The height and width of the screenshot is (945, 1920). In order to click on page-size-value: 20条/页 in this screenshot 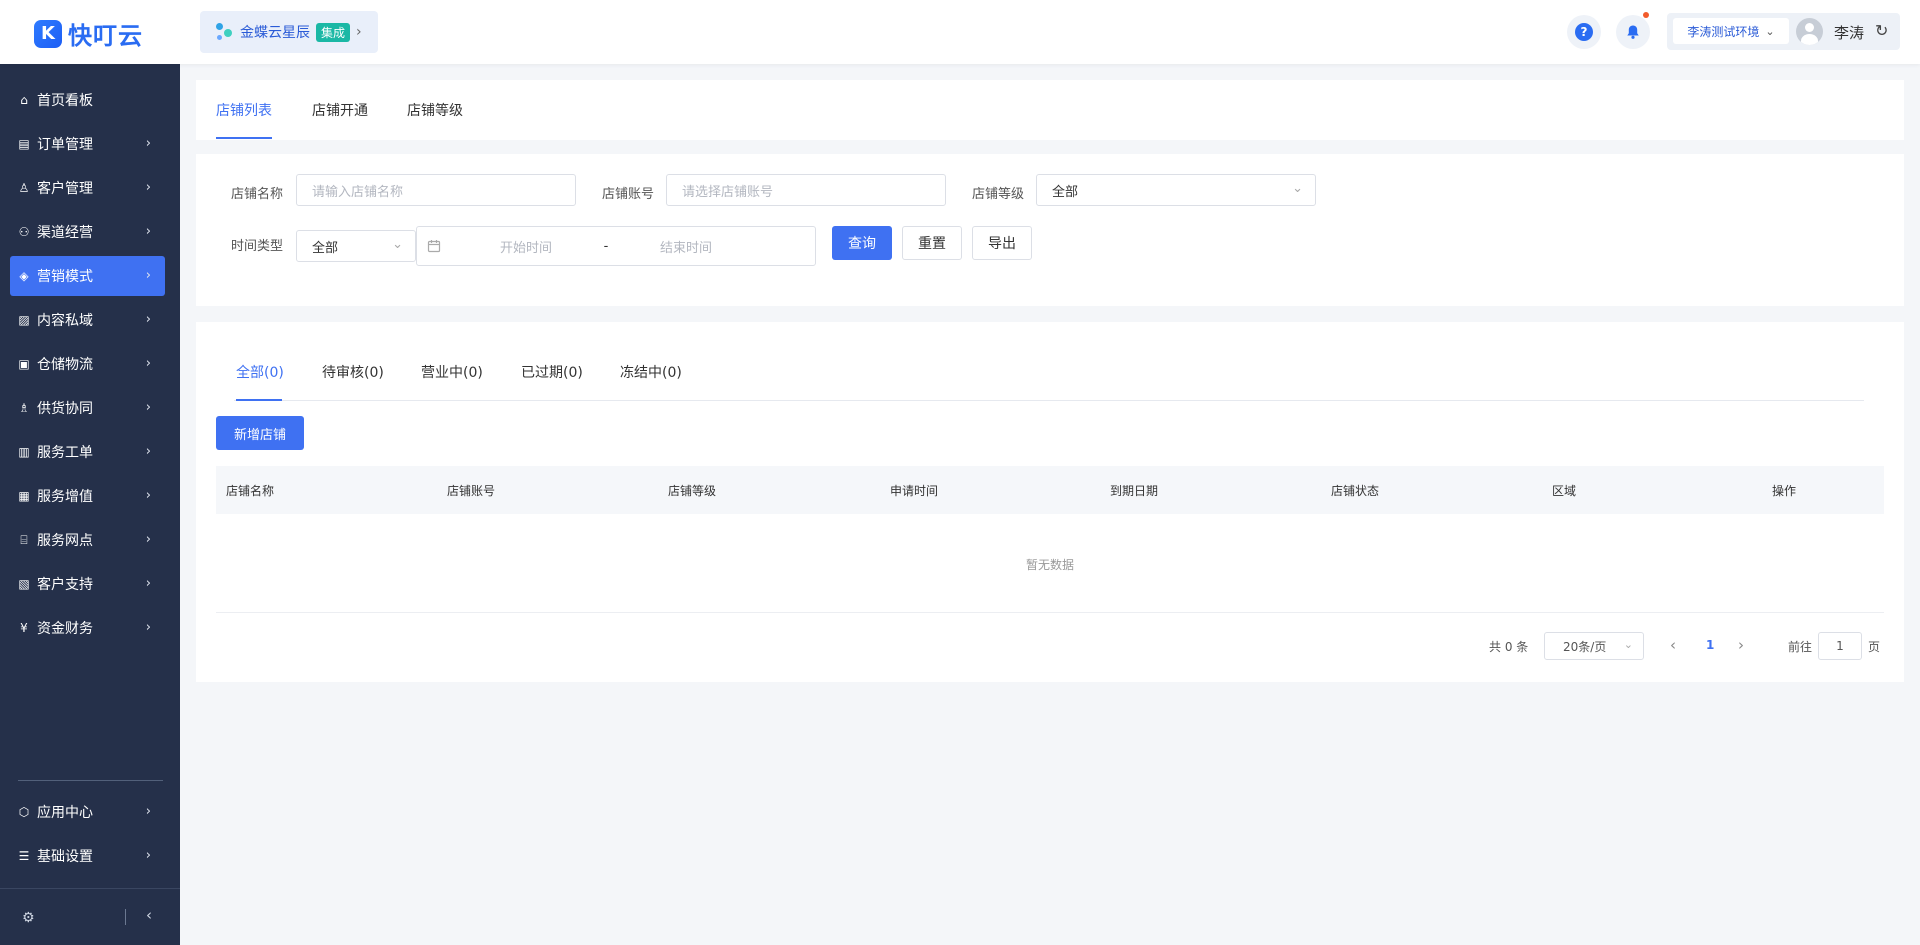, I will do `click(1585, 646)`.